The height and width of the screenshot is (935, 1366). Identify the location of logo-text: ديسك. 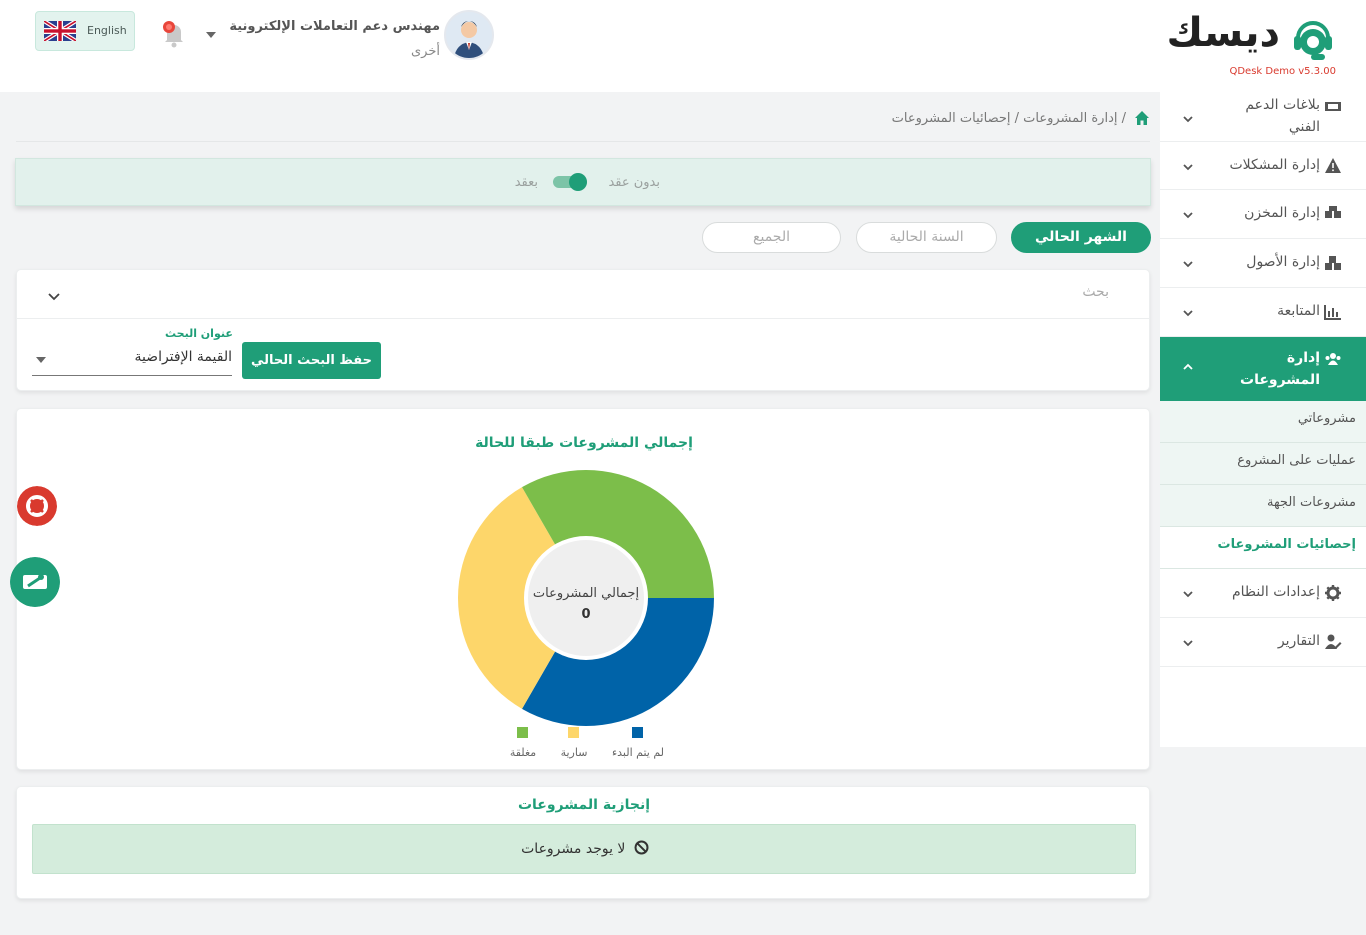
(1223, 33).